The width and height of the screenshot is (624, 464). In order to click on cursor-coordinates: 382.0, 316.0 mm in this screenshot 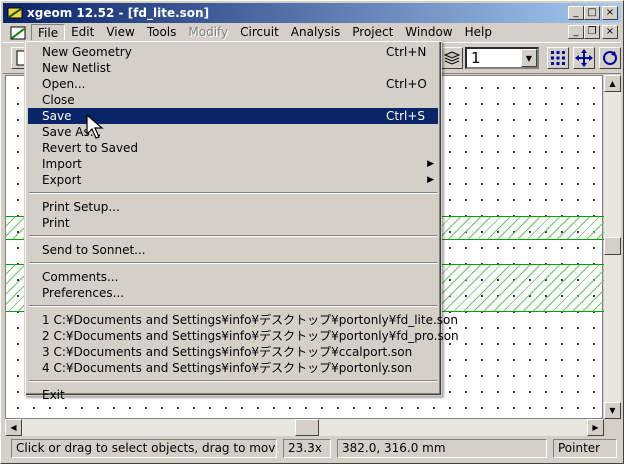, I will do `click(442, 448)`.